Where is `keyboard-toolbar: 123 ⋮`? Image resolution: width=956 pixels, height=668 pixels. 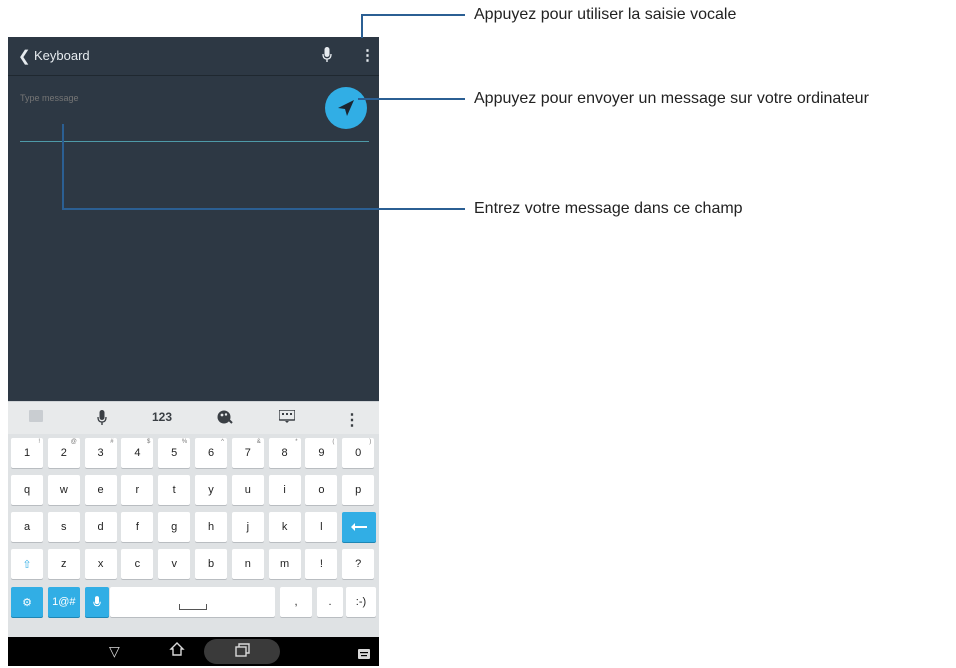 keyboard-toolbar: 123 ⋮ is located at coordinates (193, 418).